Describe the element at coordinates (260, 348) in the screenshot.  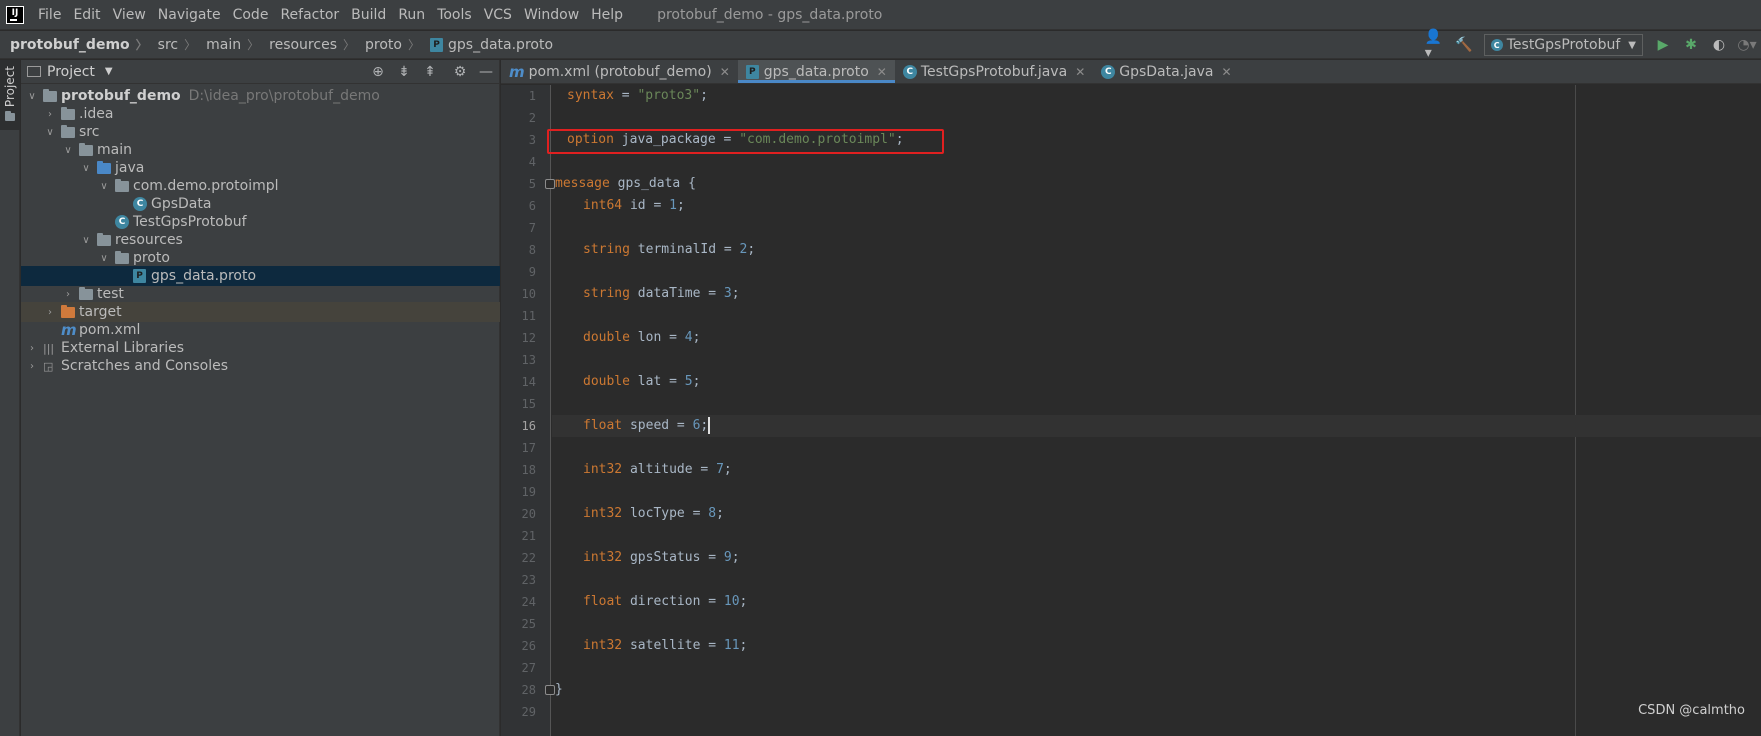
I see `tree-item-external-libraries: › ||| External Libraries` at that location.